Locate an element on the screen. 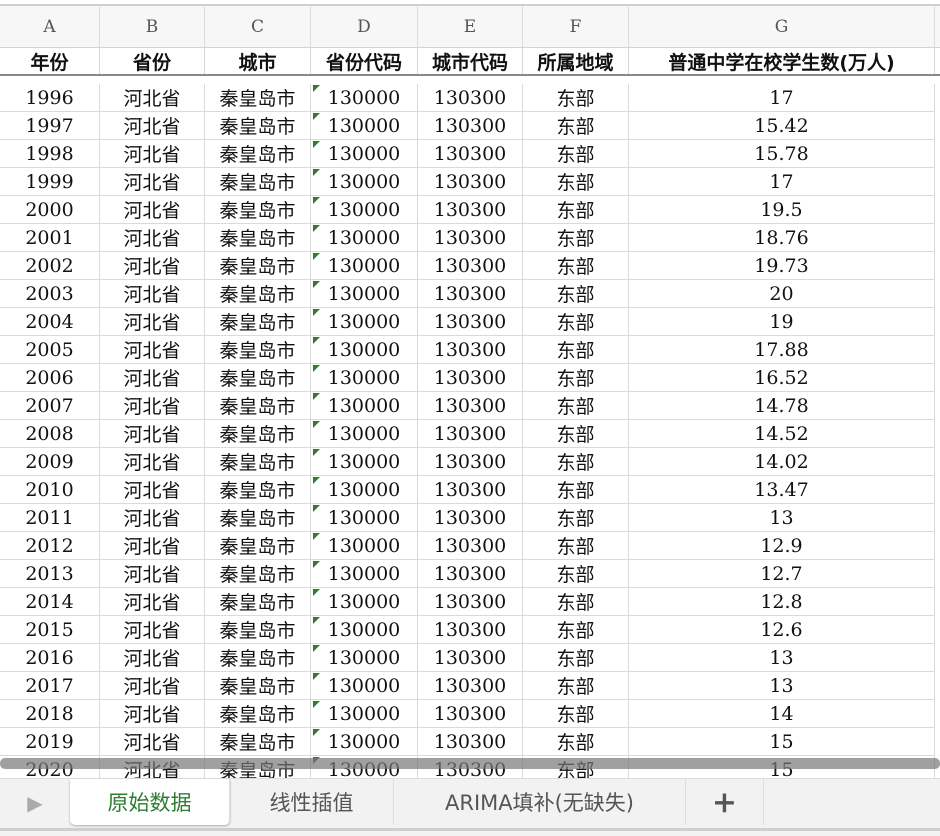  tab-raw-data: 原始数据 is located at coordinates (150, 802).